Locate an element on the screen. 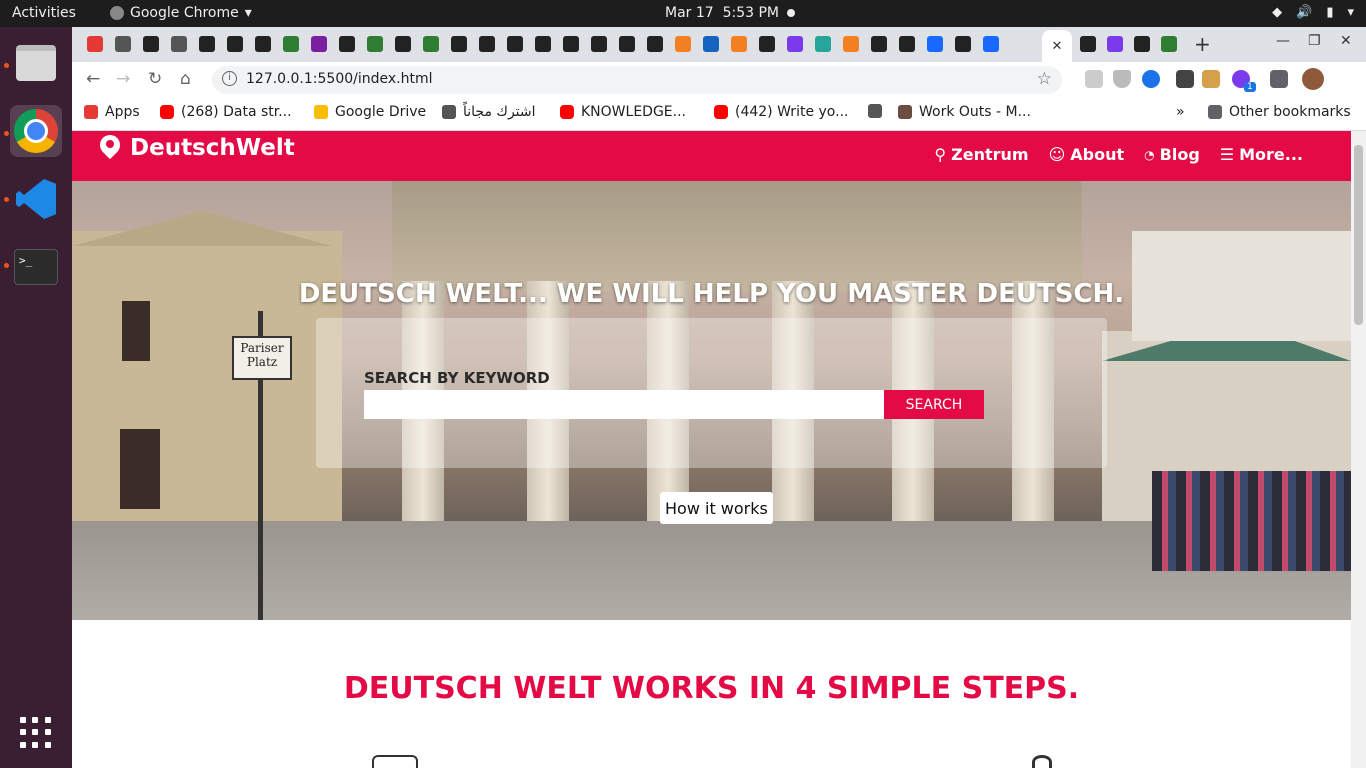 This screenshot has height=768, width=1366. page-scrollbar is located at coordinates (1358, 449).